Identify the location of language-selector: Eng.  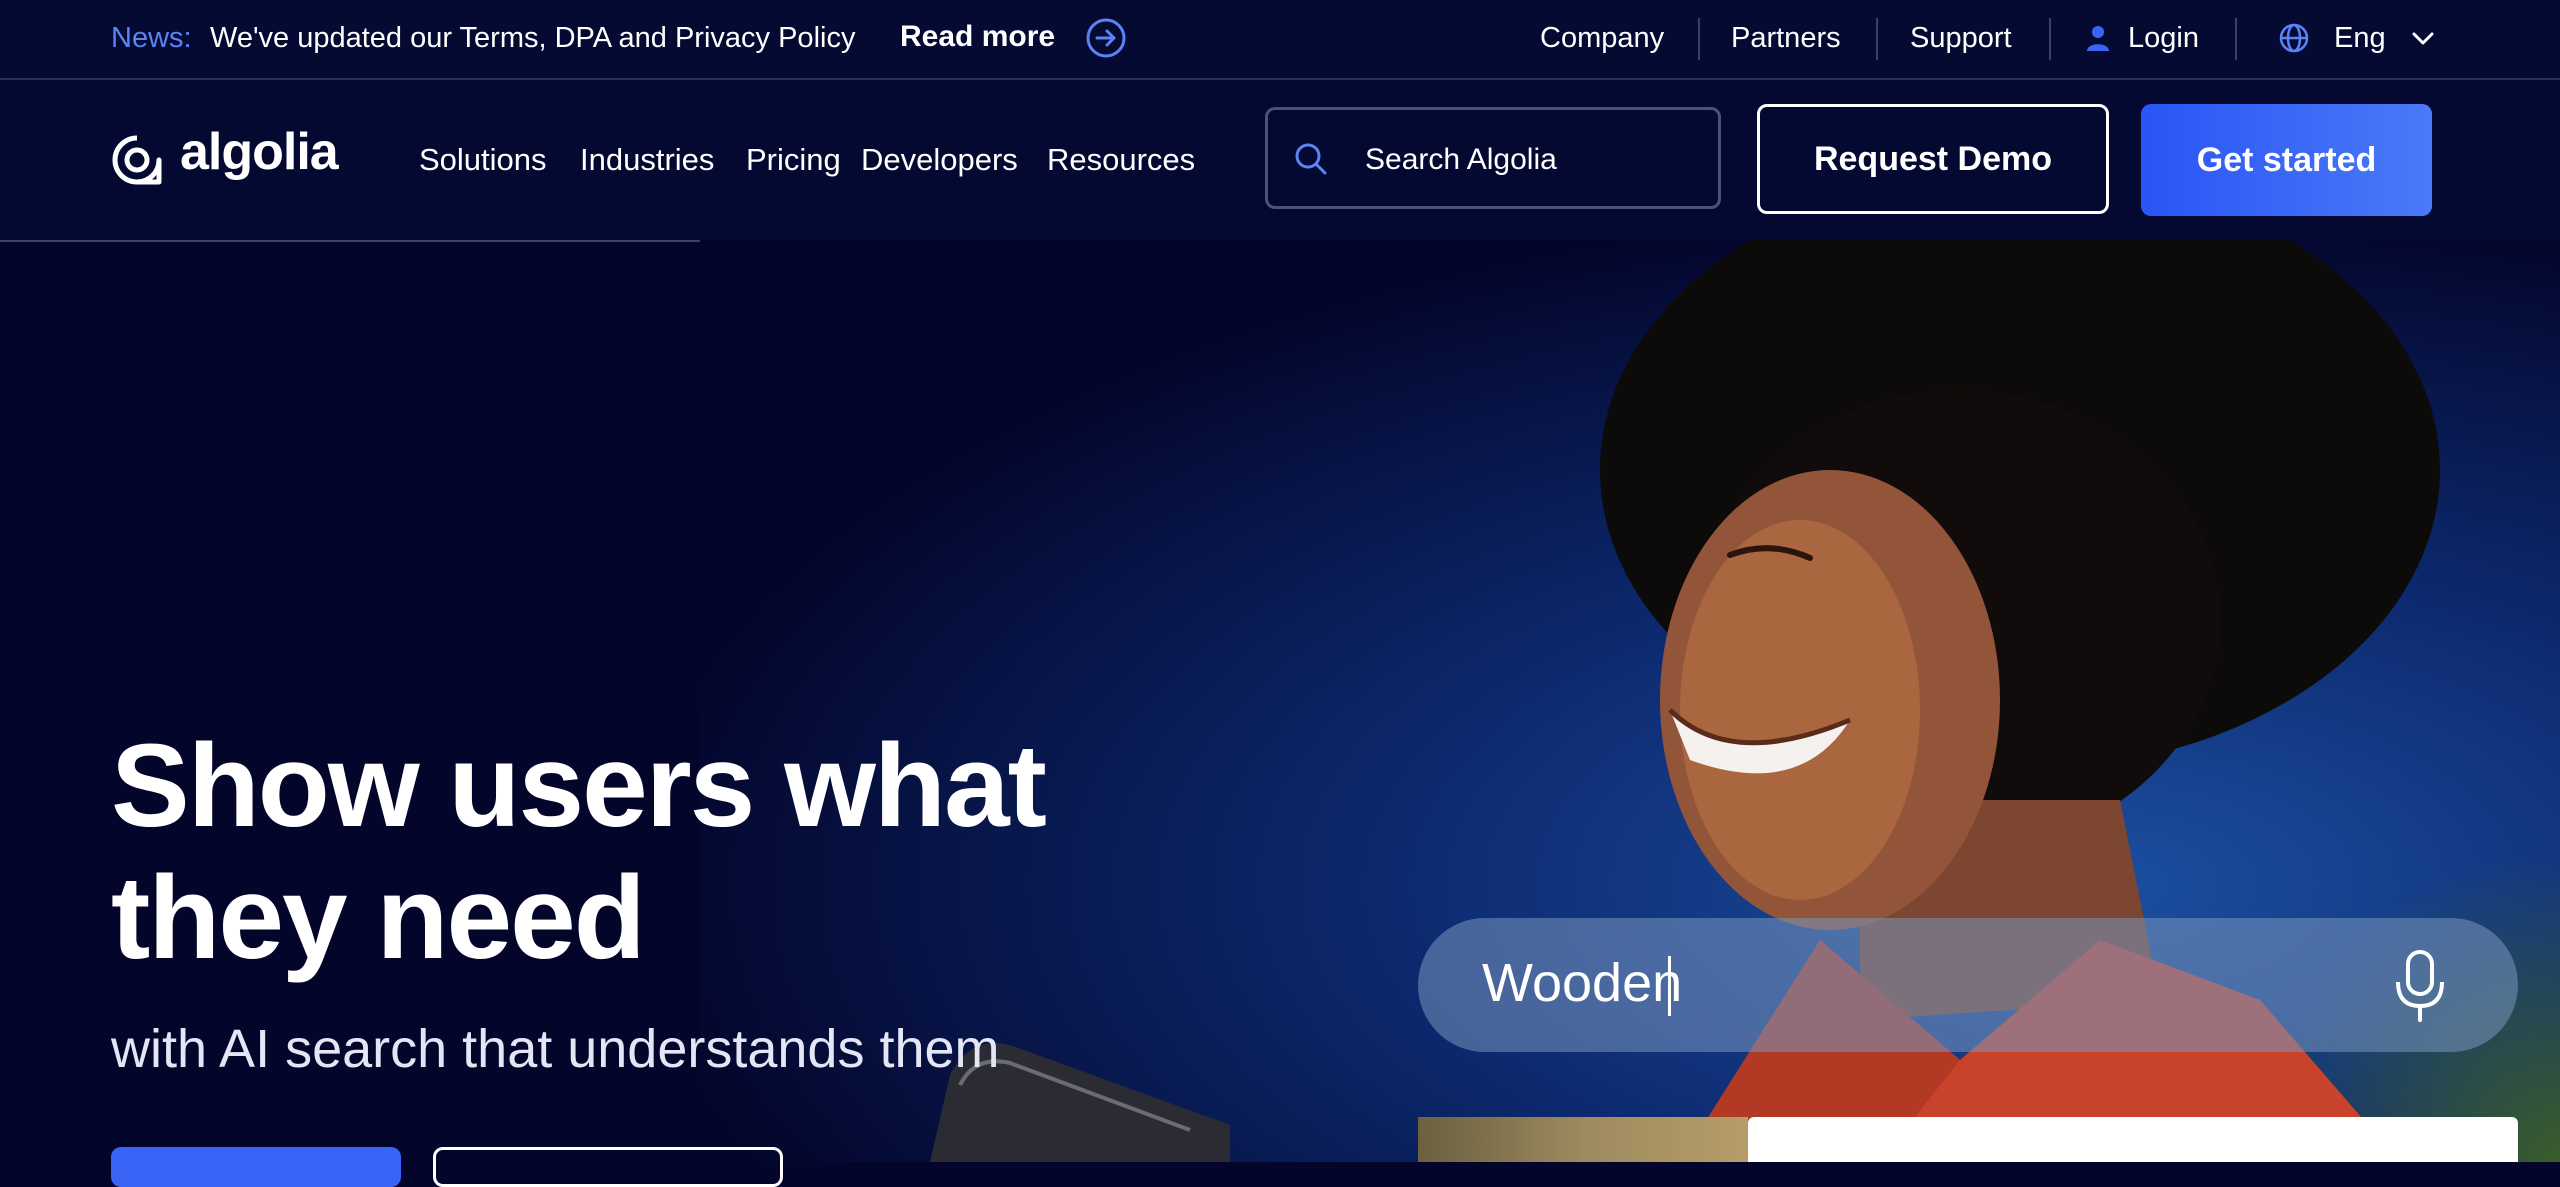
(2360, 38).